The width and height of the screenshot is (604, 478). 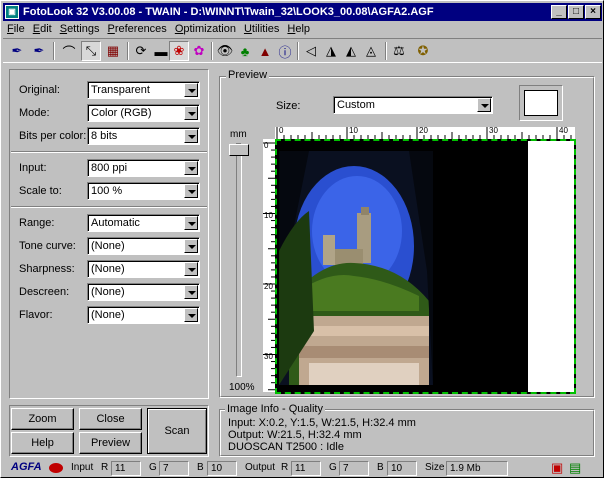 What do you see at coordinates (298, 29) in the screenshot?
I see `menu-help: Help` at bounding box center [298, 29].